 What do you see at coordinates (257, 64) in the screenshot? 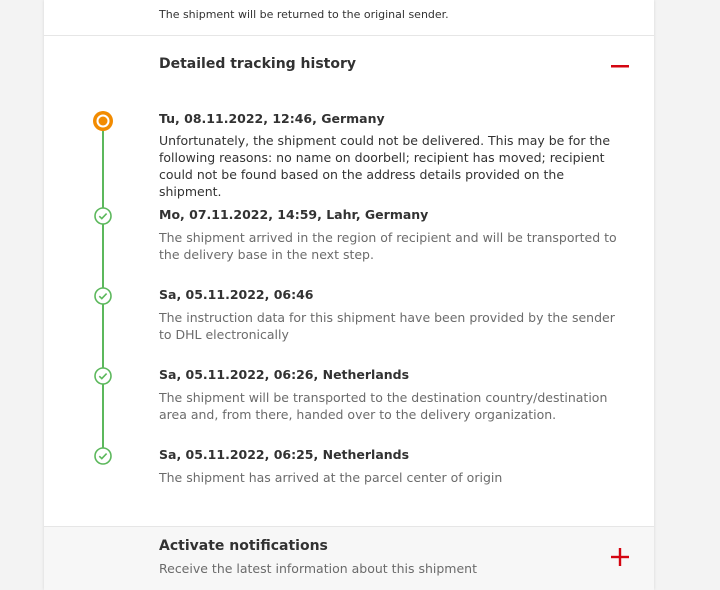
I see `history-title: Detailed tracking history` at bounding box center [257, 64].